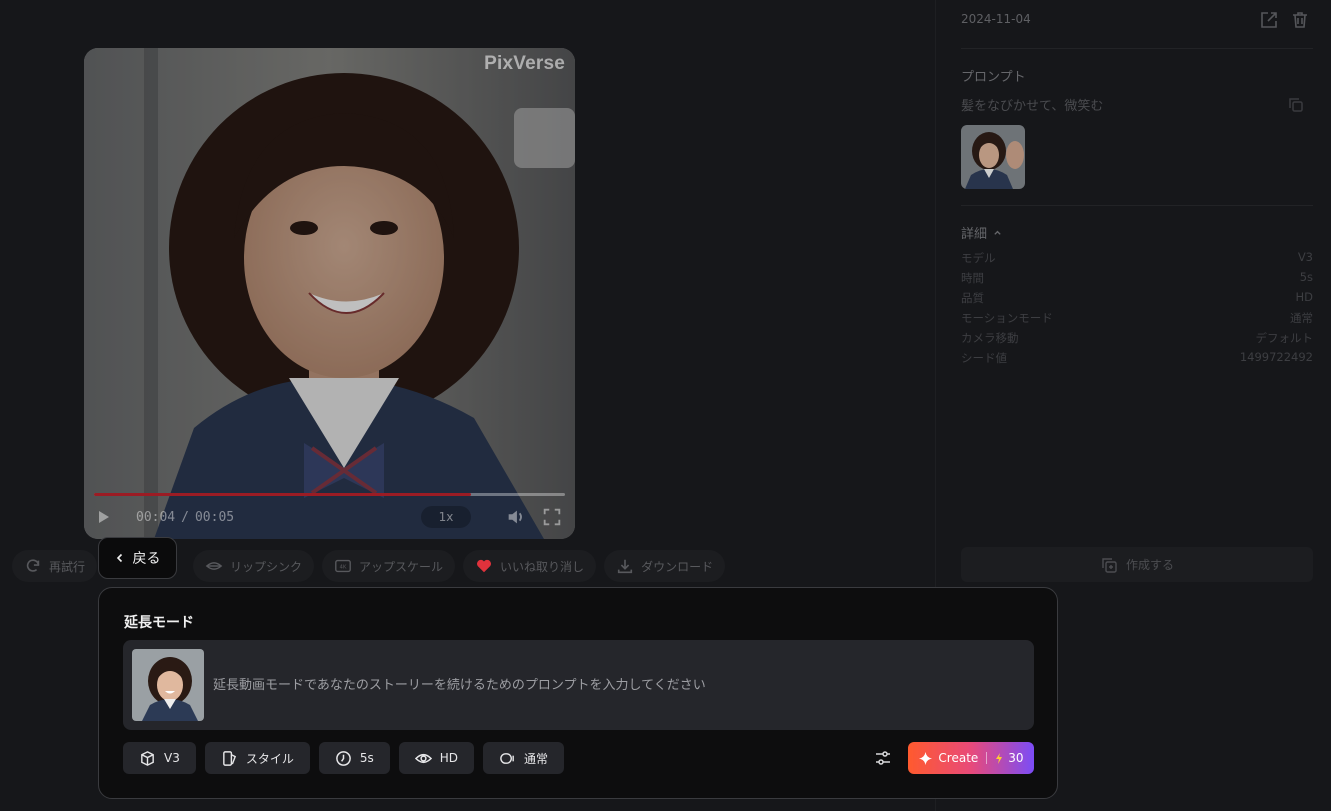 This screenshot has height=811, width=1331. What do you see at coordinates (423, 758) in the screenshot?
I see `eye-icon` at bounding box center [423, 758].